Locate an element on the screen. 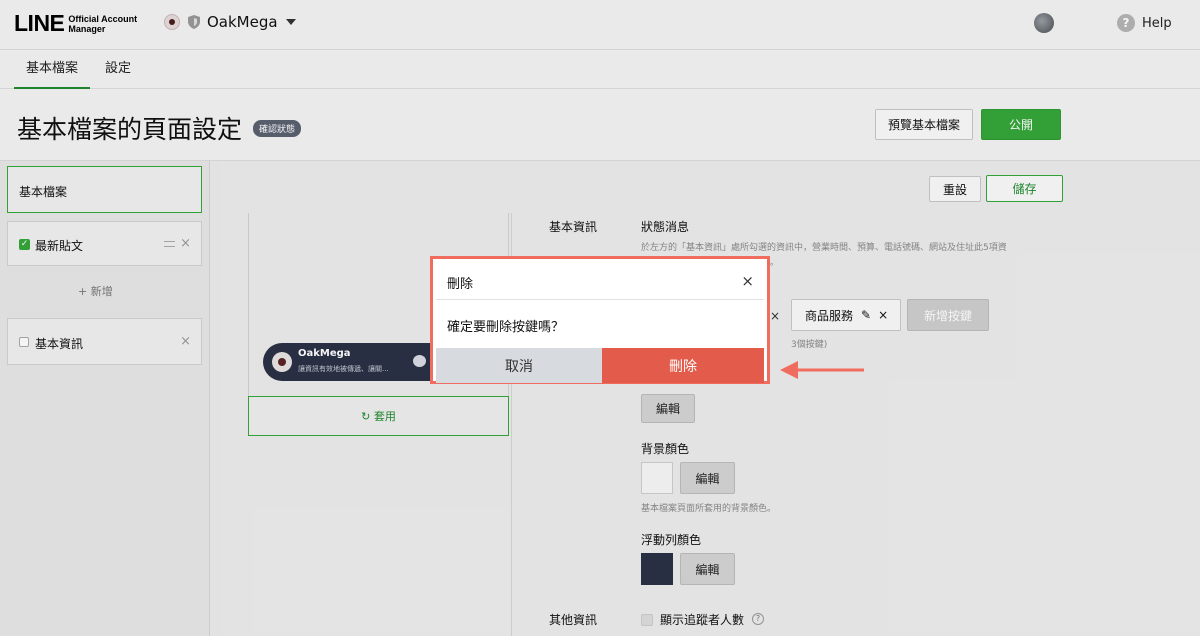 This screenshot has height=636, width=1200. dialog-title: 刪除 is located at coordinates (460, 284).